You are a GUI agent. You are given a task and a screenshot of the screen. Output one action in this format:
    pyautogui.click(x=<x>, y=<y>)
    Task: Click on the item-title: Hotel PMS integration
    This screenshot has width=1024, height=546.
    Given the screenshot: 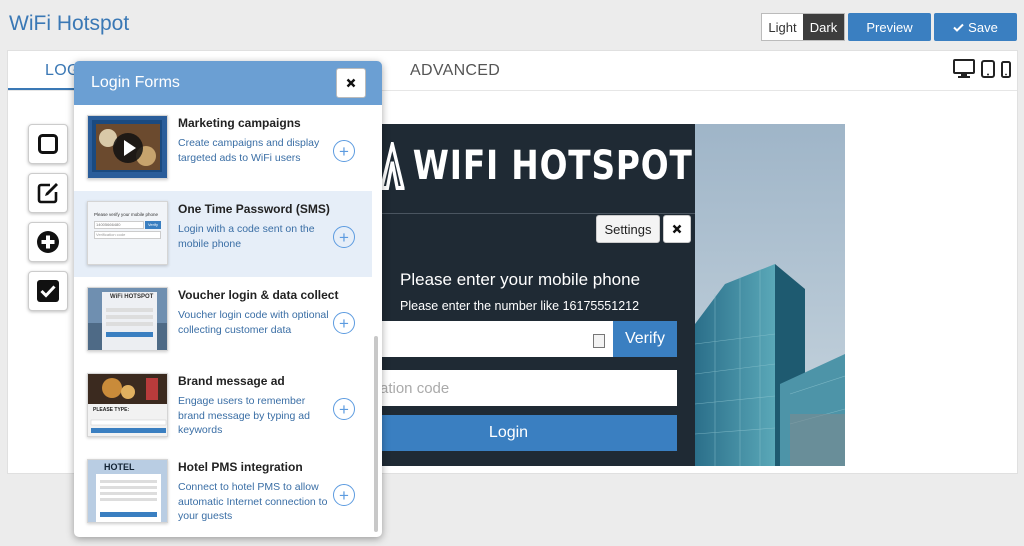 What is the action you would take?
    pyautogui.click(x=240, y=467)
    